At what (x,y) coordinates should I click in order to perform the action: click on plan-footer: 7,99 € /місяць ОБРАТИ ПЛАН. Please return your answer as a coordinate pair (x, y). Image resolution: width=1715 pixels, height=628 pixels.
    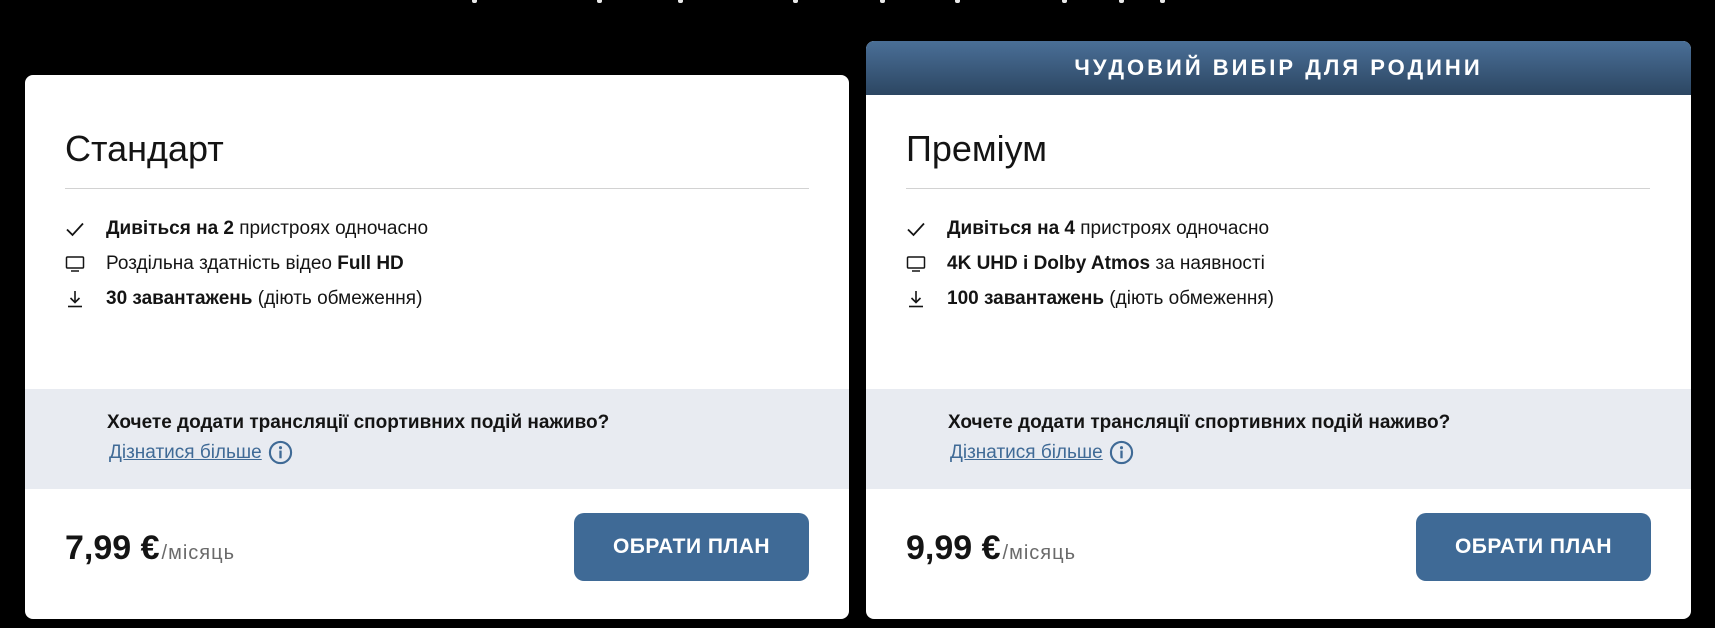
    Looking at the image, I should click on (437, 547).